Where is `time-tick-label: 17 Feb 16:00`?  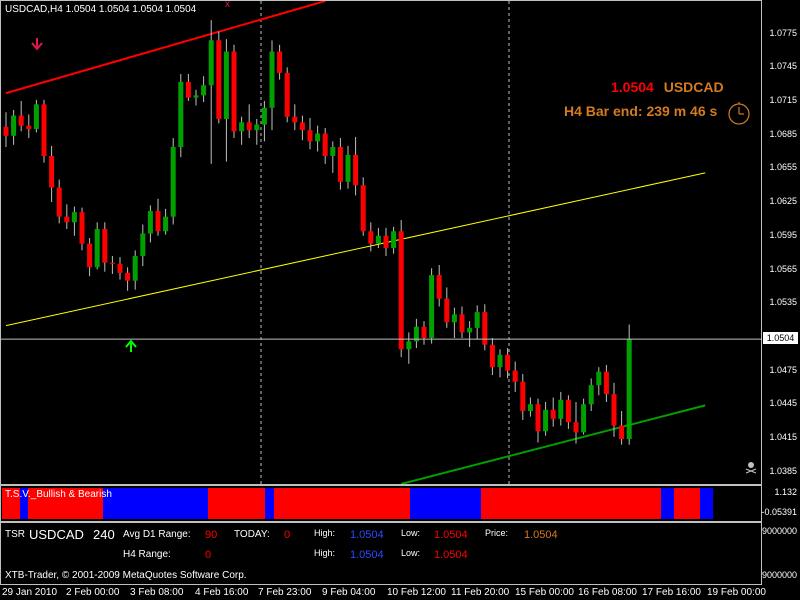
time-tick-label: 17 Feb 16:00 is located at coordinates (671, 592).